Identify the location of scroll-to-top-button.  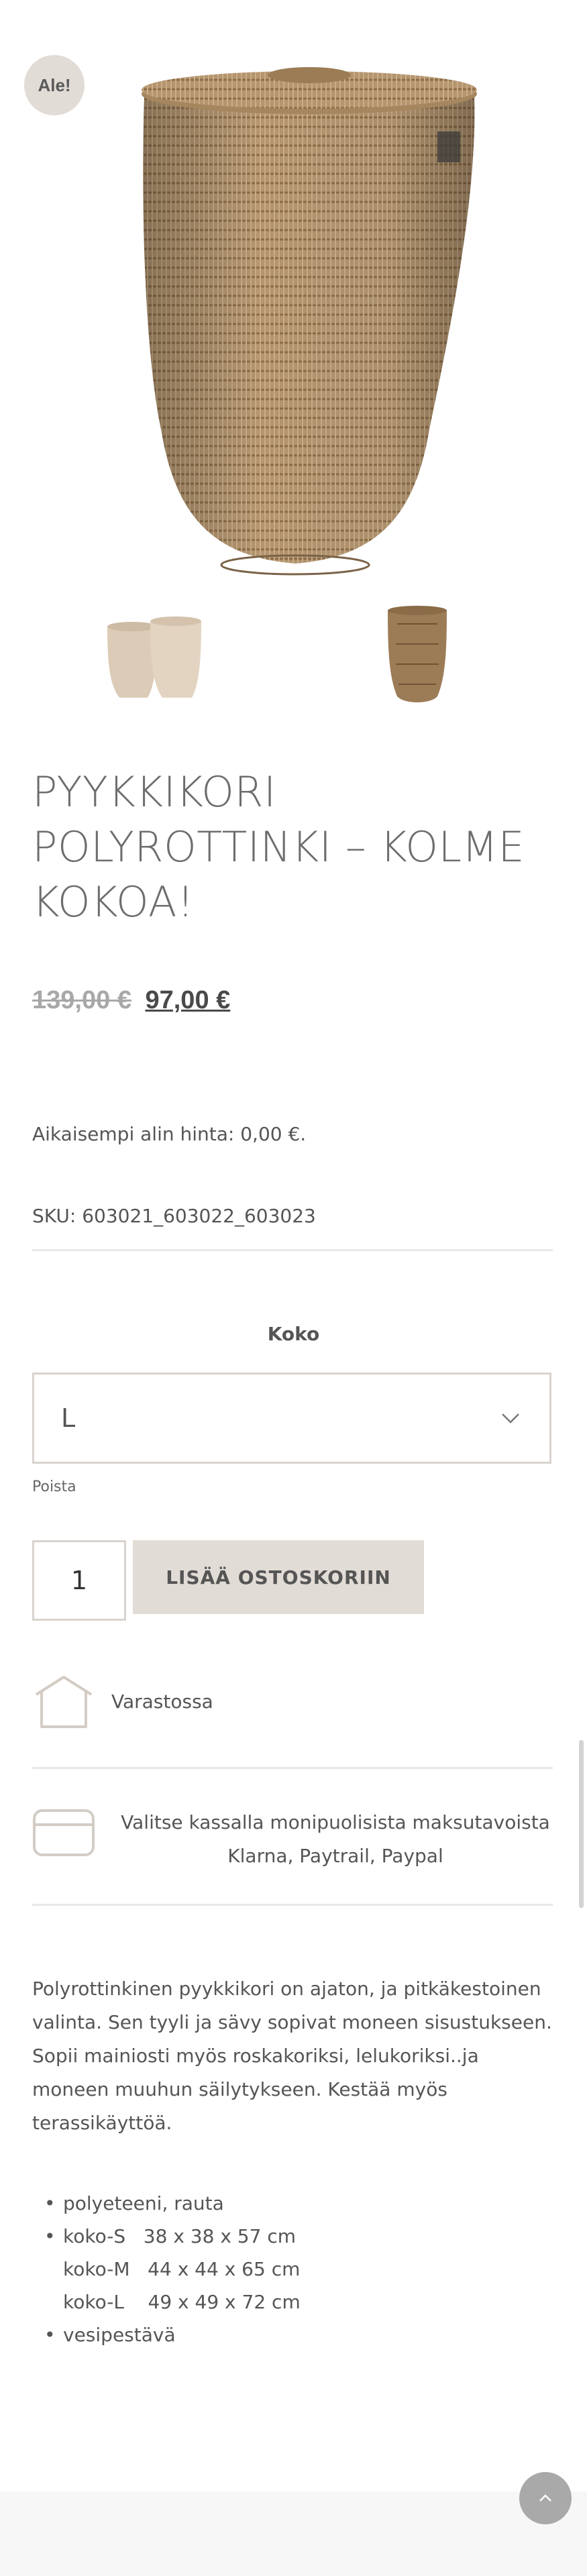
(545, 2498).